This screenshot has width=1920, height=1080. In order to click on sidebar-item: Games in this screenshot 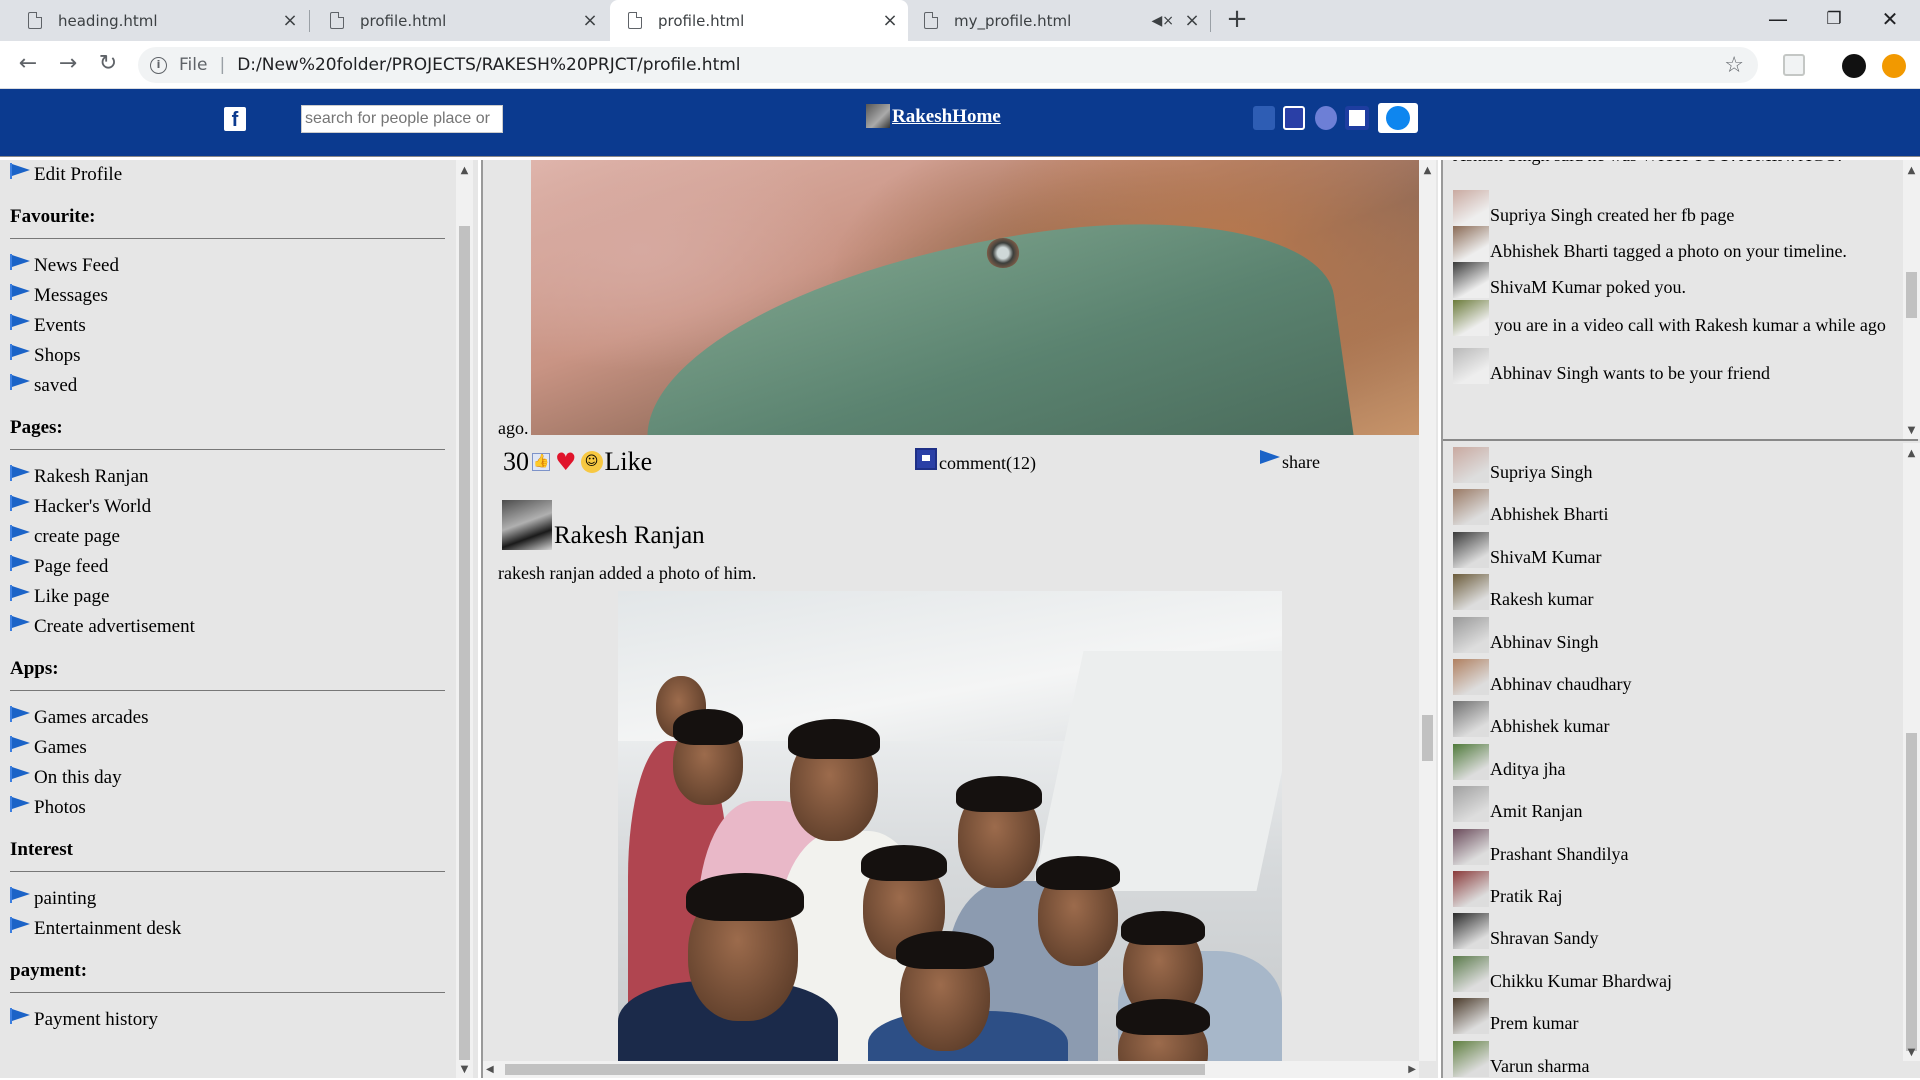, I will do `click(227, 748)`.